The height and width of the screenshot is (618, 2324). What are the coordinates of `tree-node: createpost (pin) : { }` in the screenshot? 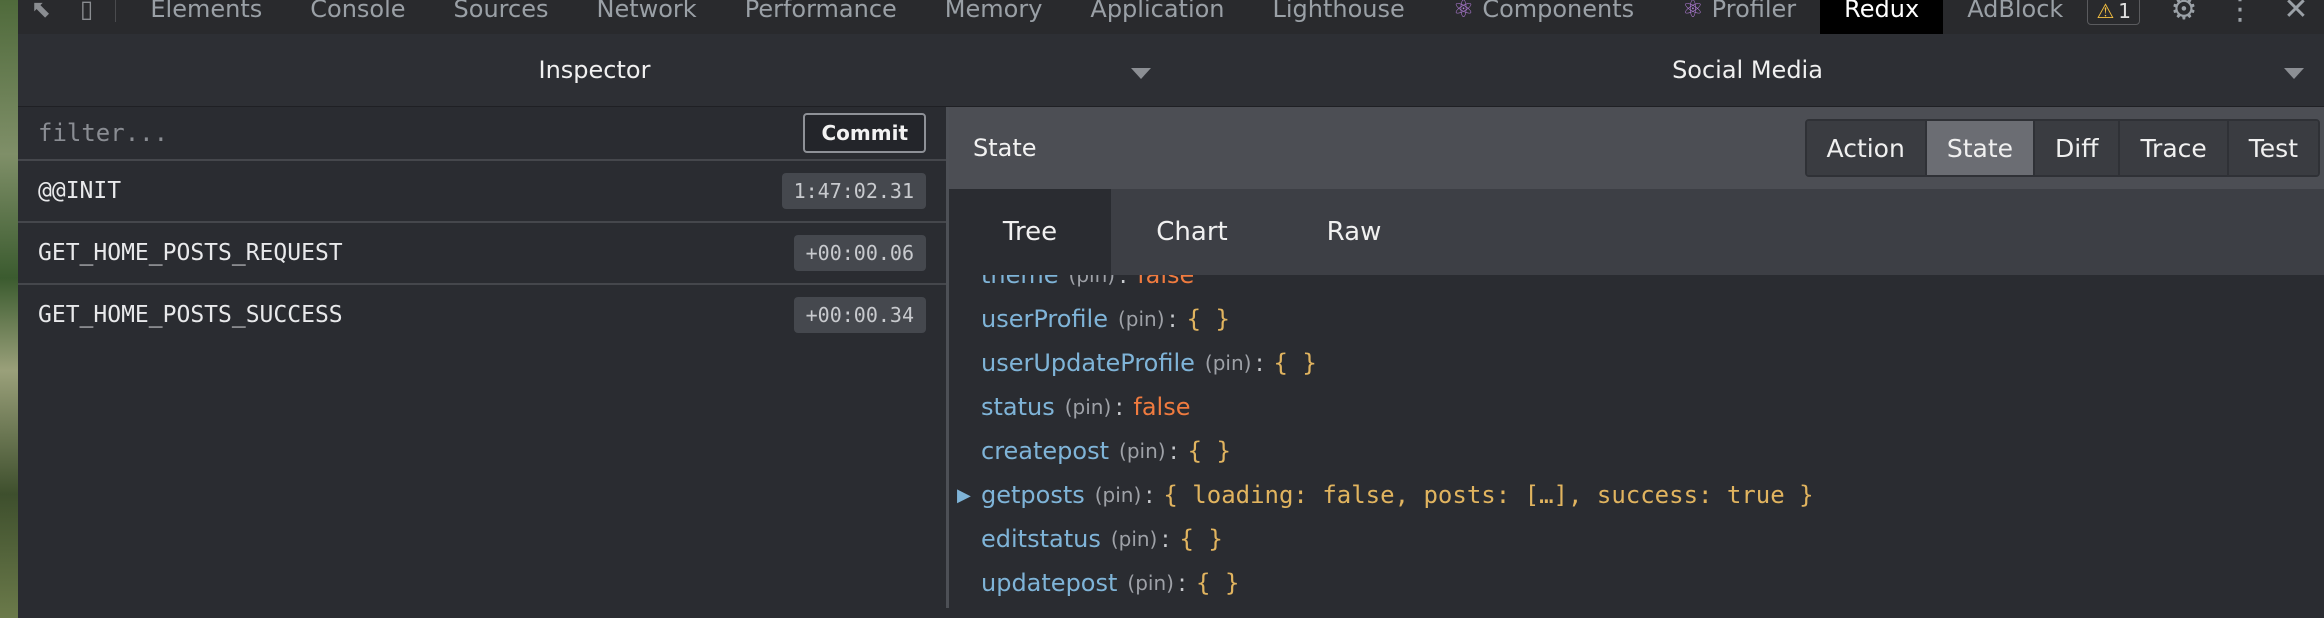 It's located at (1652, 451).